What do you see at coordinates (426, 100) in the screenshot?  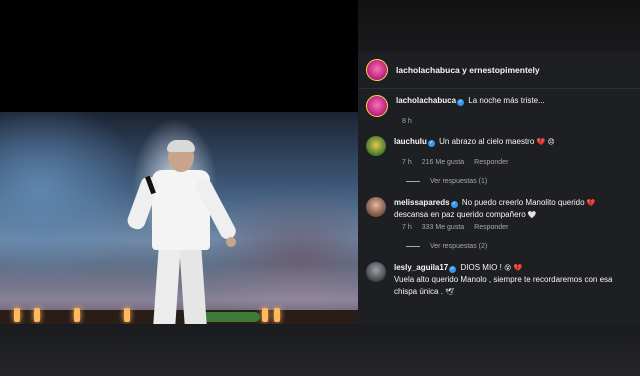 I see `comment-username: lacholachabuca` at bounding box center [426, 100].